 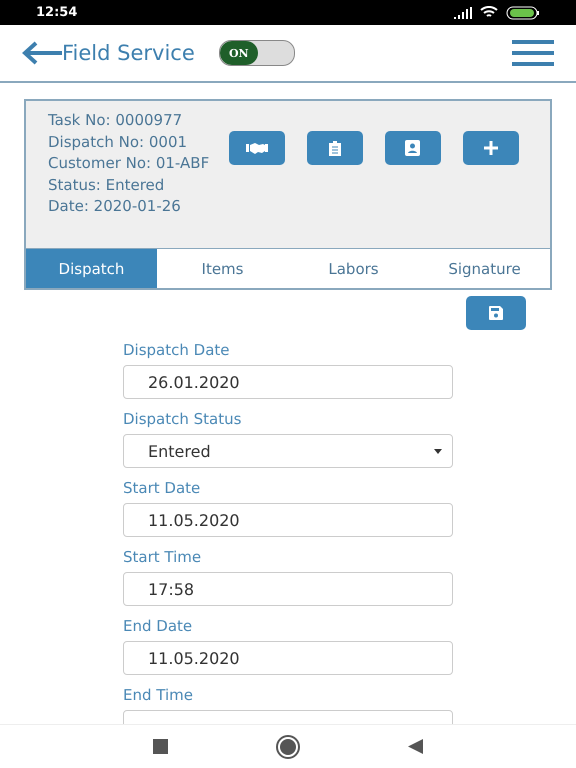 I want to click on task-detail: Status: Entered, so click(x=107, y=185).